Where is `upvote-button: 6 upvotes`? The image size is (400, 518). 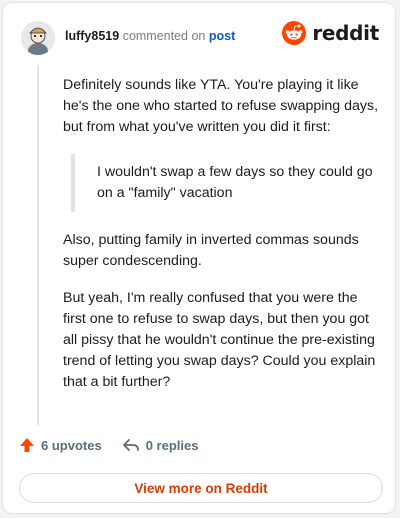
upvote-button: 6 upvotes is located at coordinates (60, 445).